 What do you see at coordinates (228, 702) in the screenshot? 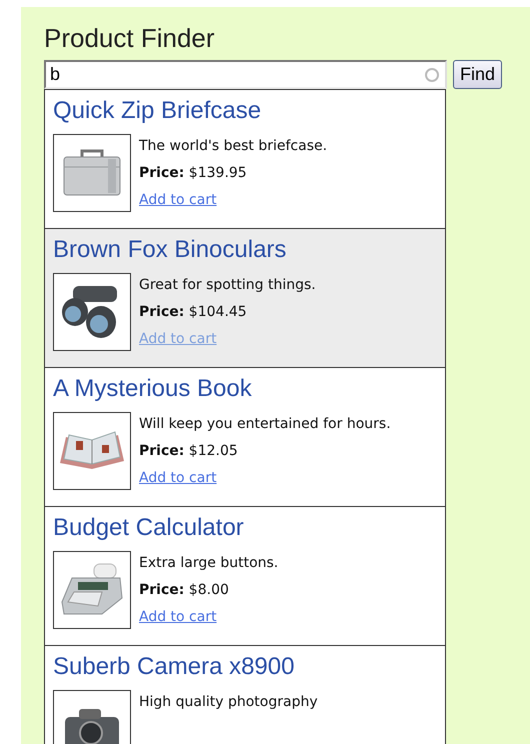
I see `product-description: High quality photography` at bounding box center [228, 702].